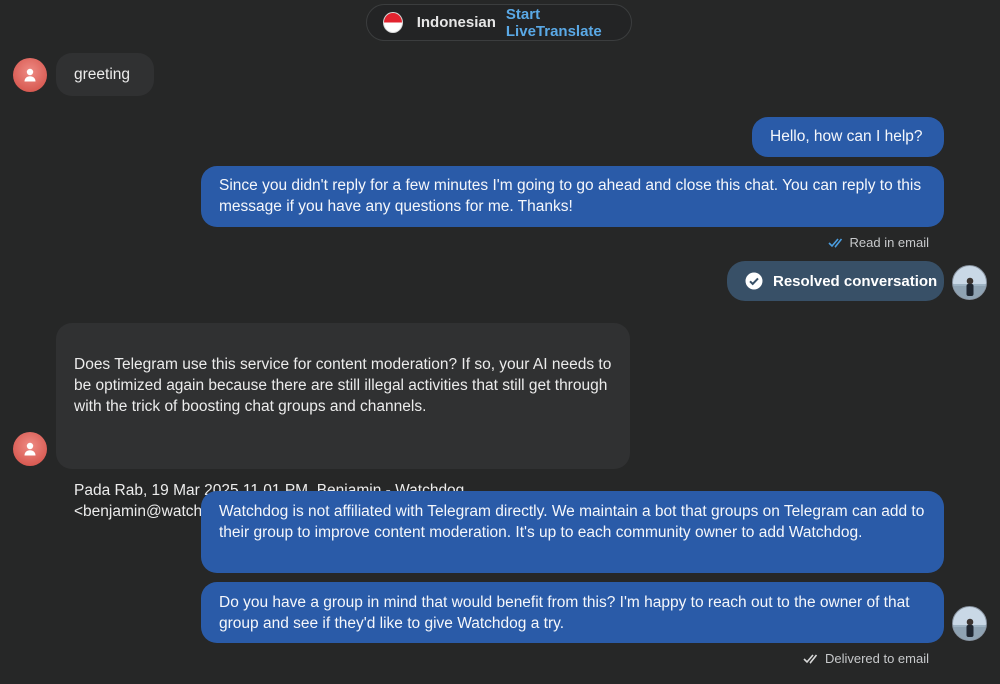  What do you see at coordinates (568, 23) in the screenshot?
I see `start-livetranslate-link: Start LiveTranslate` at bounding box center [568, 23].